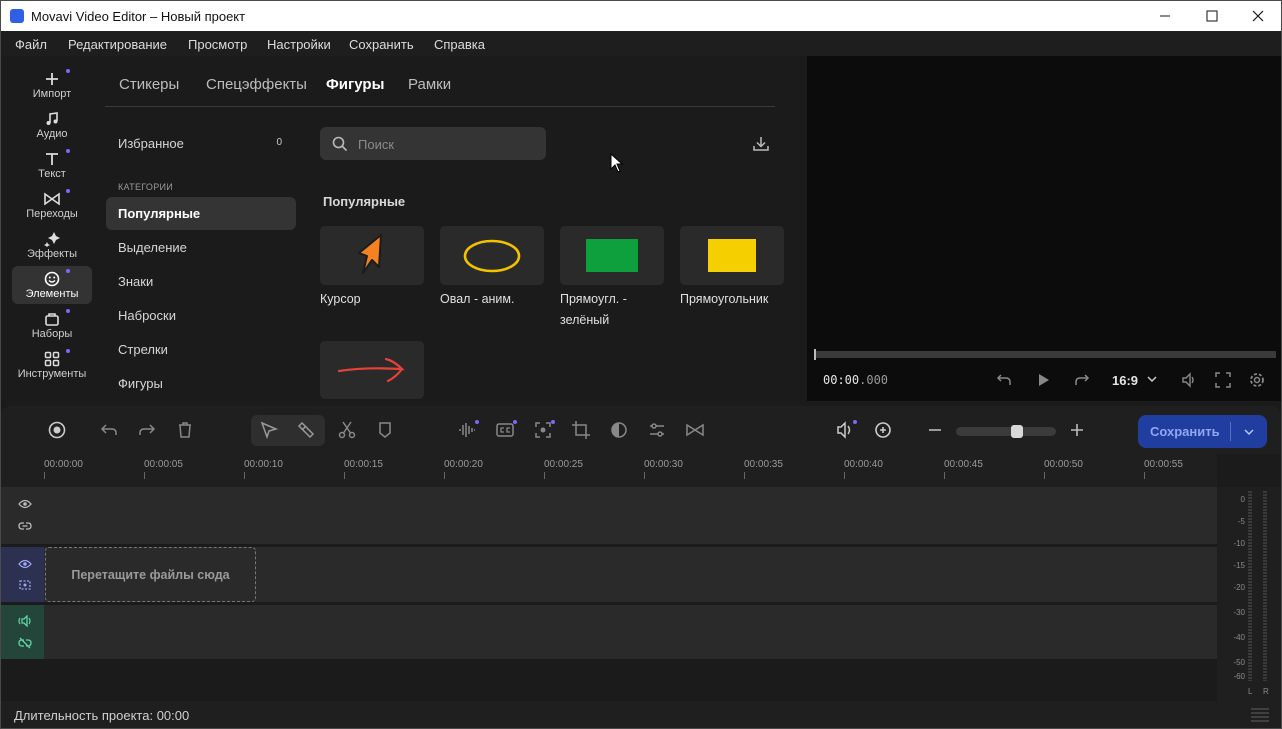  What do you see at coordinates (1212, 16) in the screenshot?
I see `maximize-button` at bounding box center [1212, 16].